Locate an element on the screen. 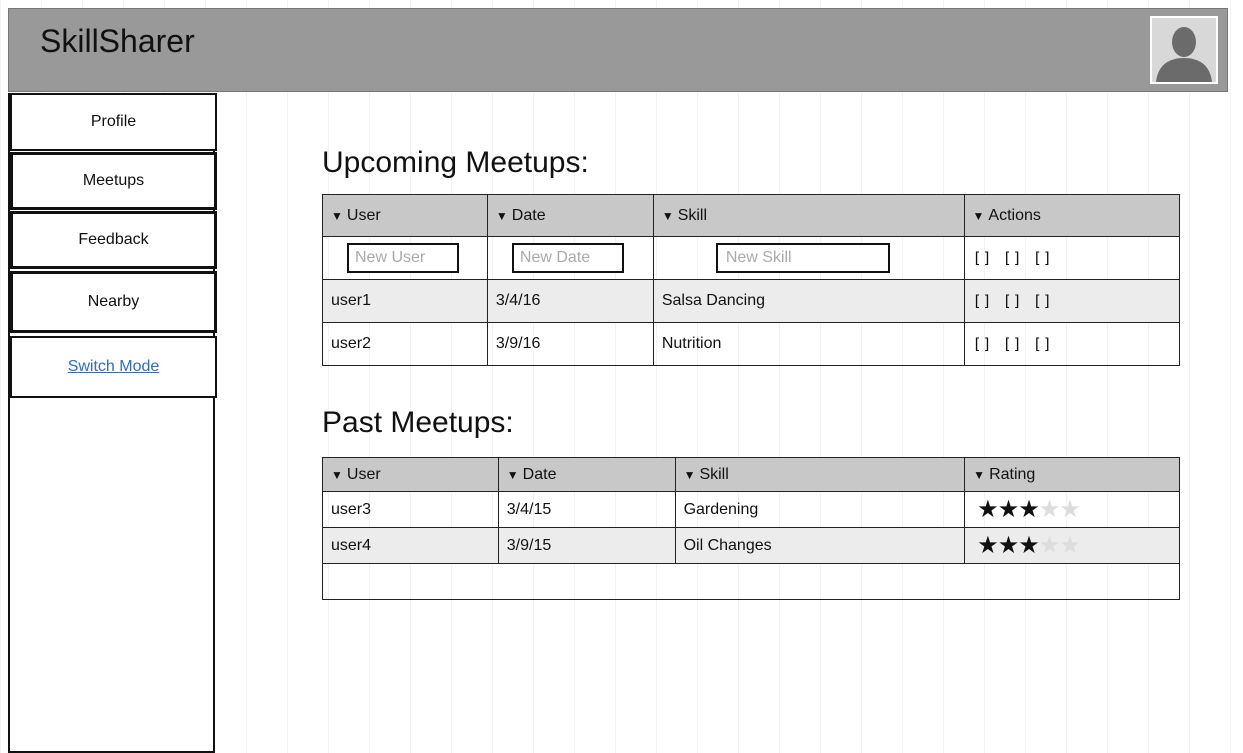  sidebar-item-meetups: Meetups is located at coordinates (113, 181).